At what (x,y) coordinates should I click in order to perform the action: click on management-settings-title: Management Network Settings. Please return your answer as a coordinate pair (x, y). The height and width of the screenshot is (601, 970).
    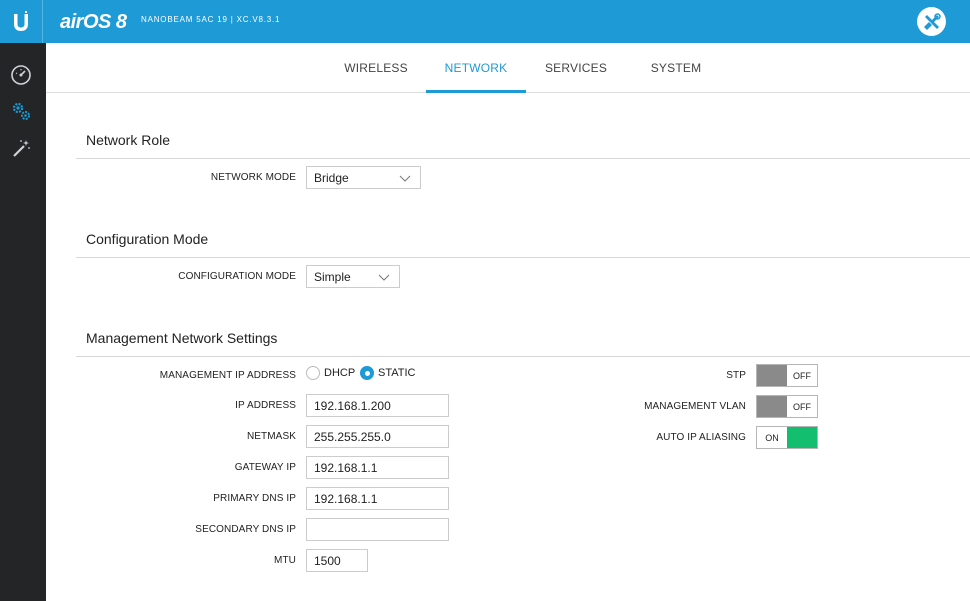
    Looking at the image, I should click on (182, 338).